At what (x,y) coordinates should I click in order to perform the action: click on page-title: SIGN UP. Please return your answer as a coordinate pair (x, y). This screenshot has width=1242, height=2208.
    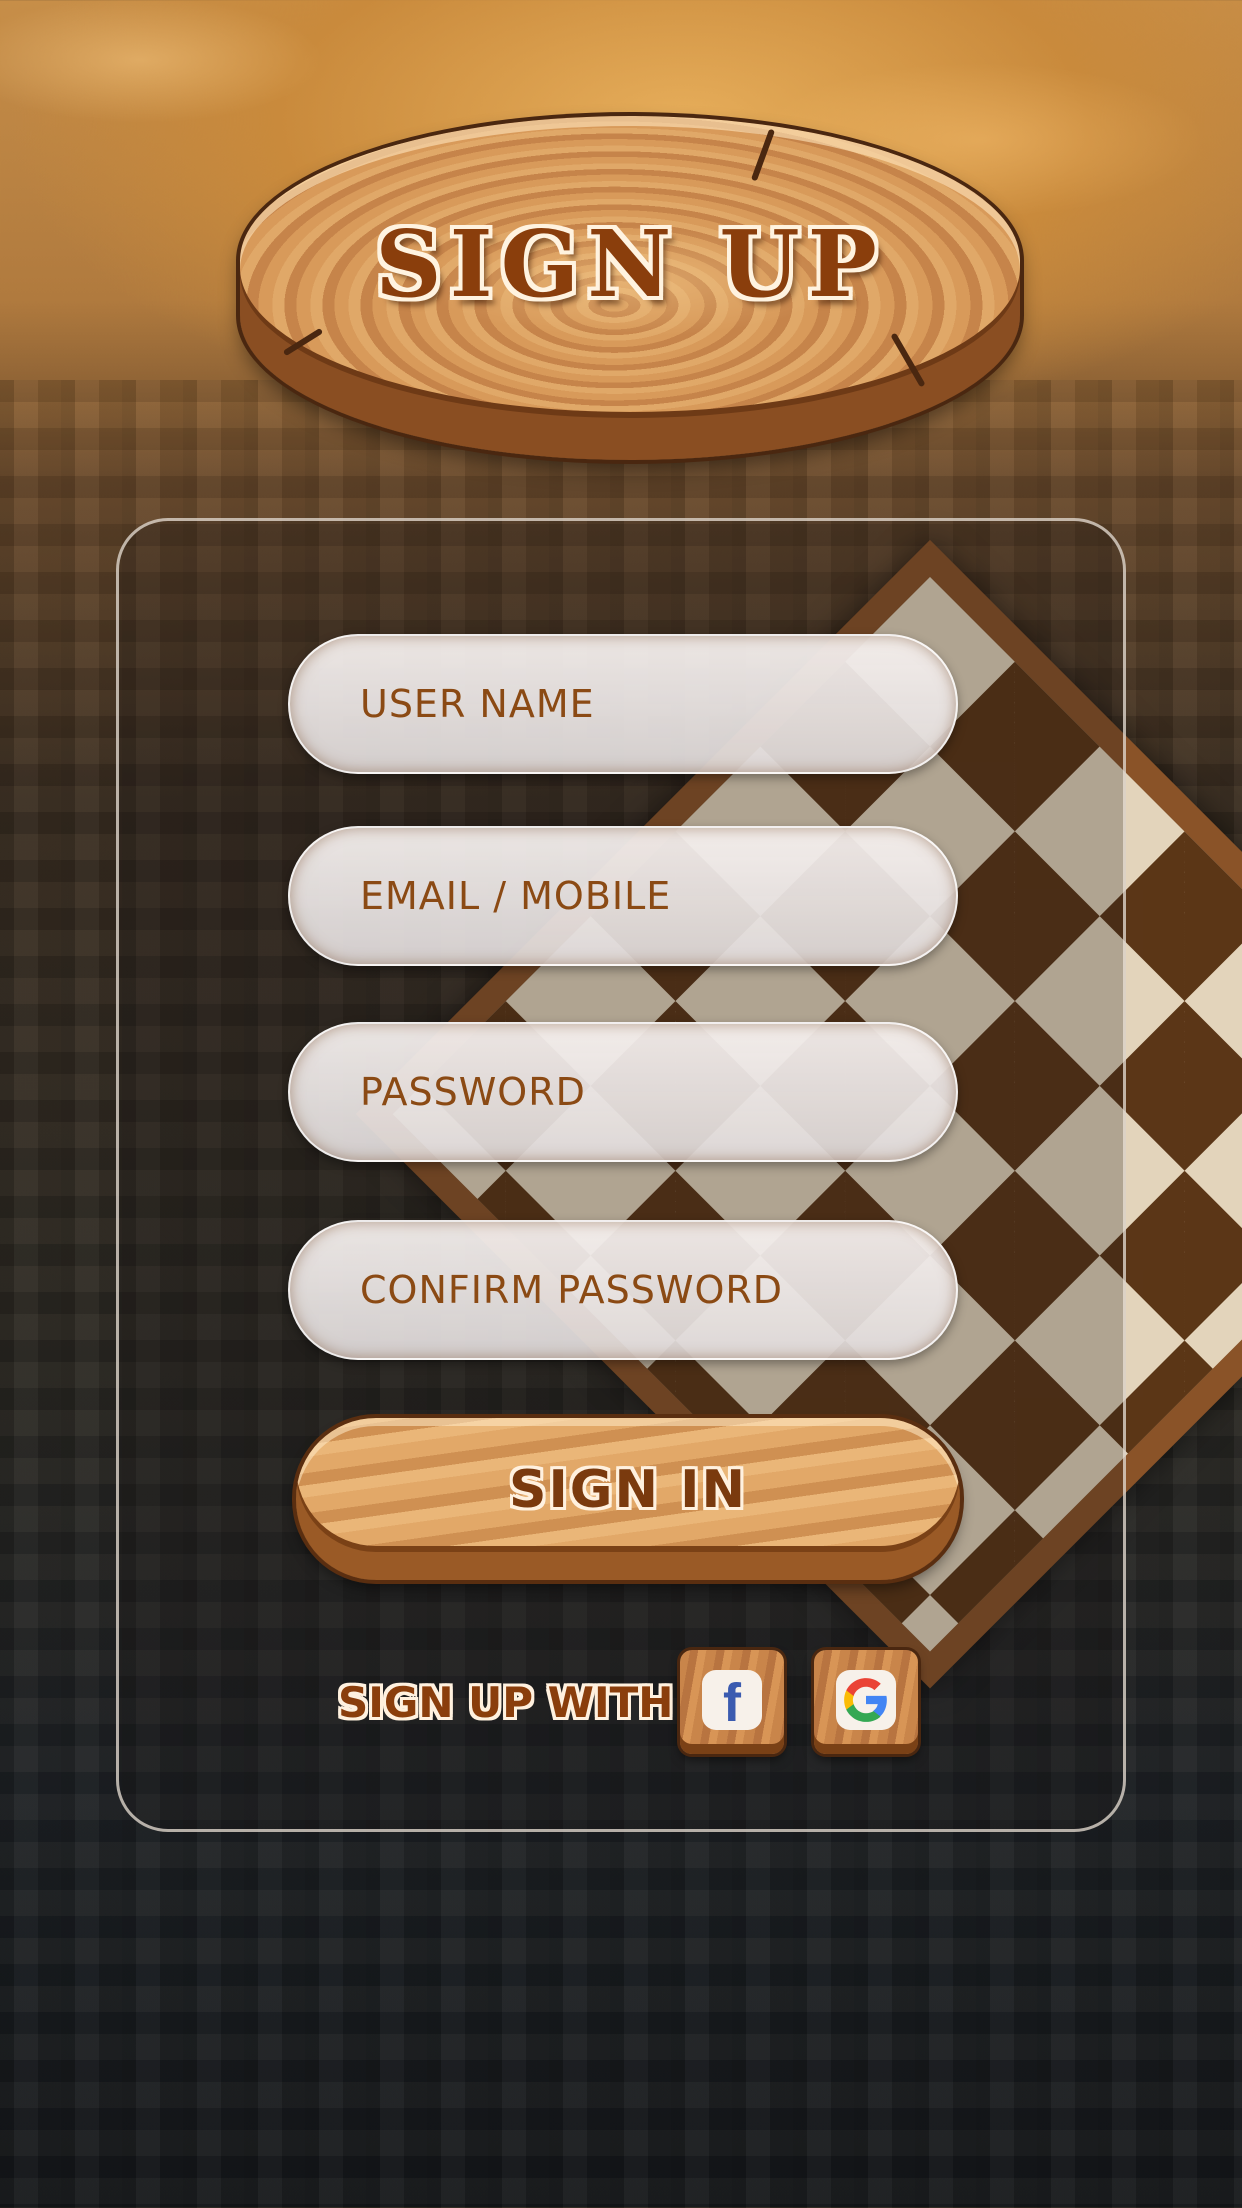
    Looking at the image, I should click on (630, 264).